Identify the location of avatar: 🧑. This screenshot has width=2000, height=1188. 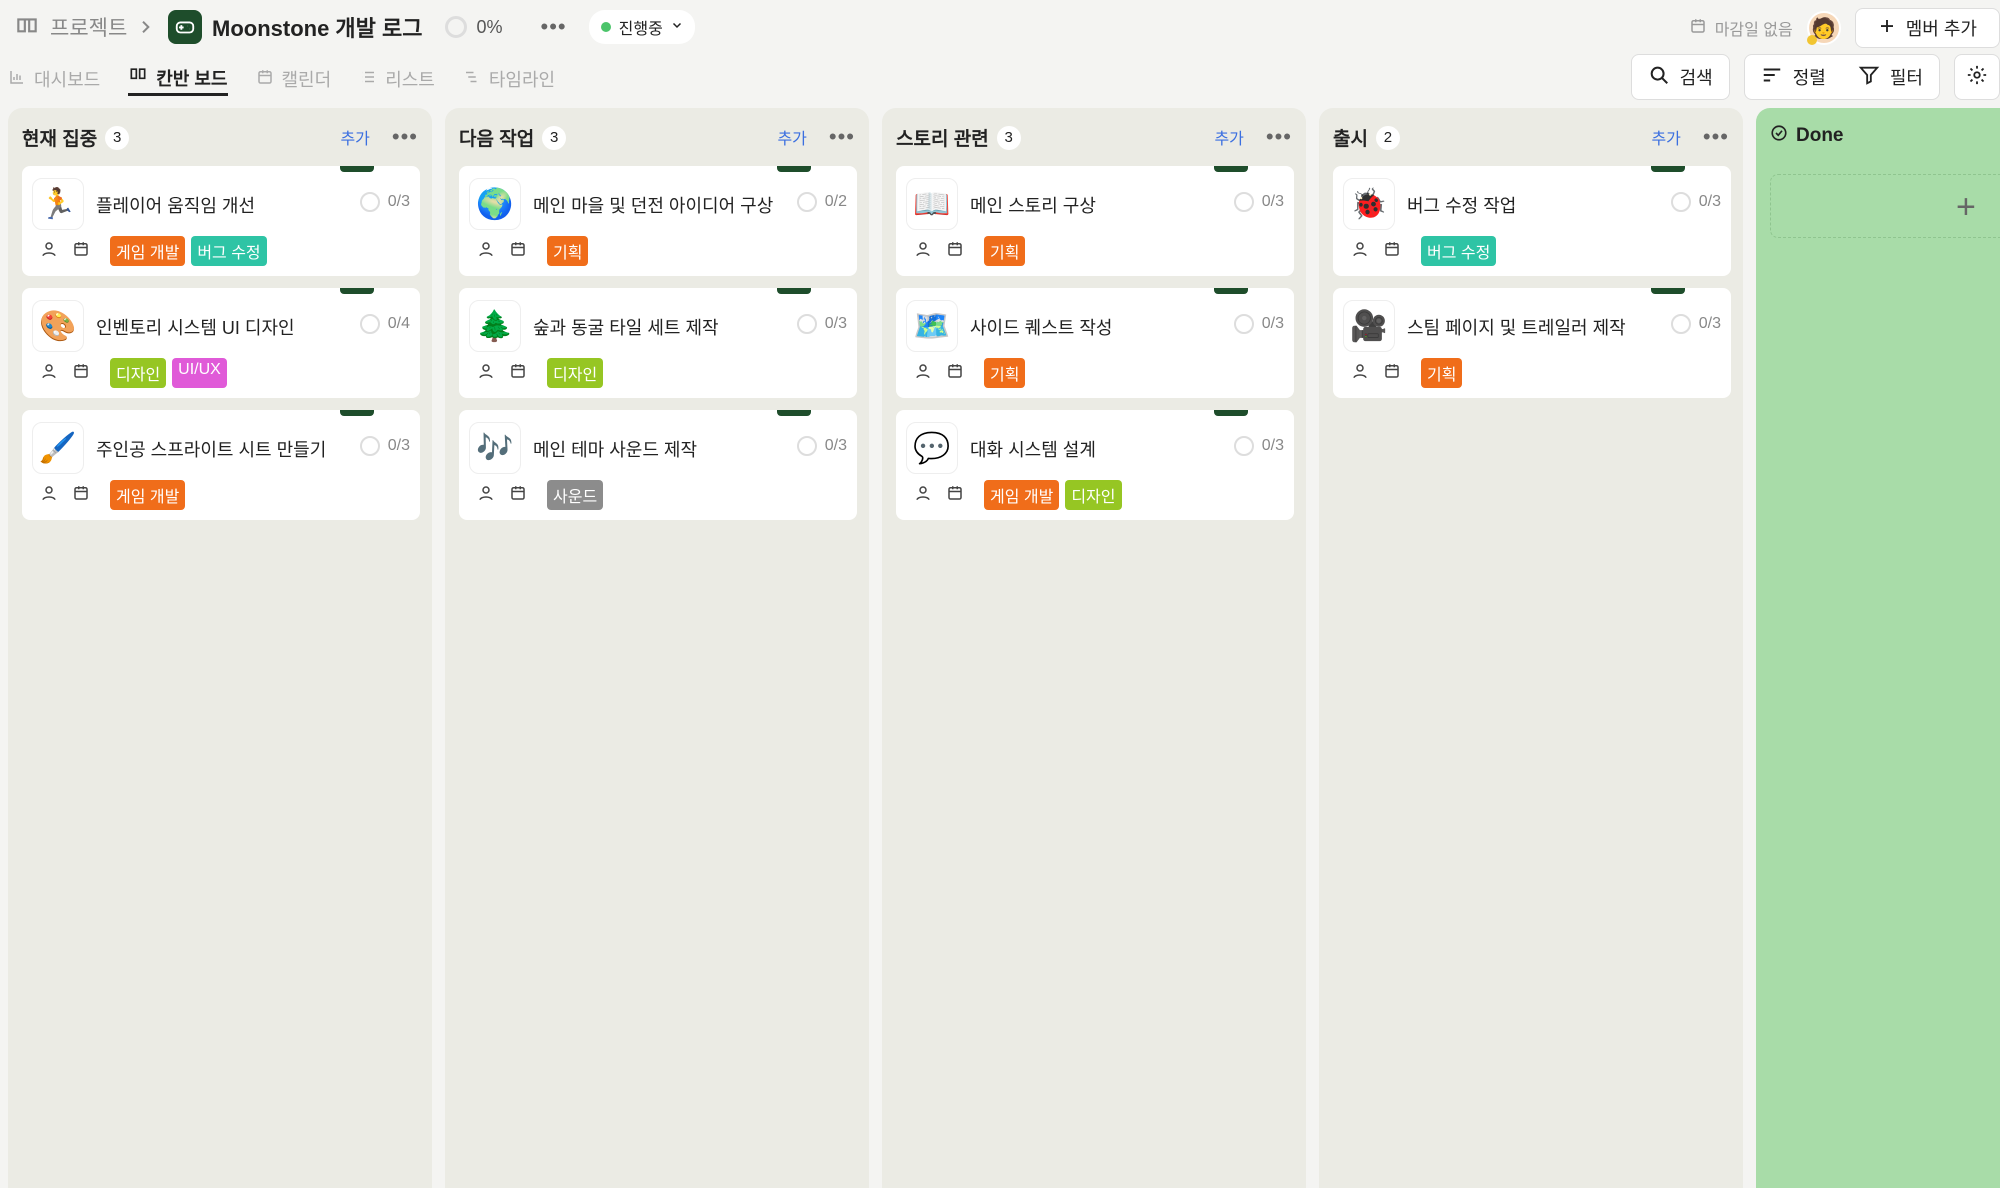
(1823, 28).